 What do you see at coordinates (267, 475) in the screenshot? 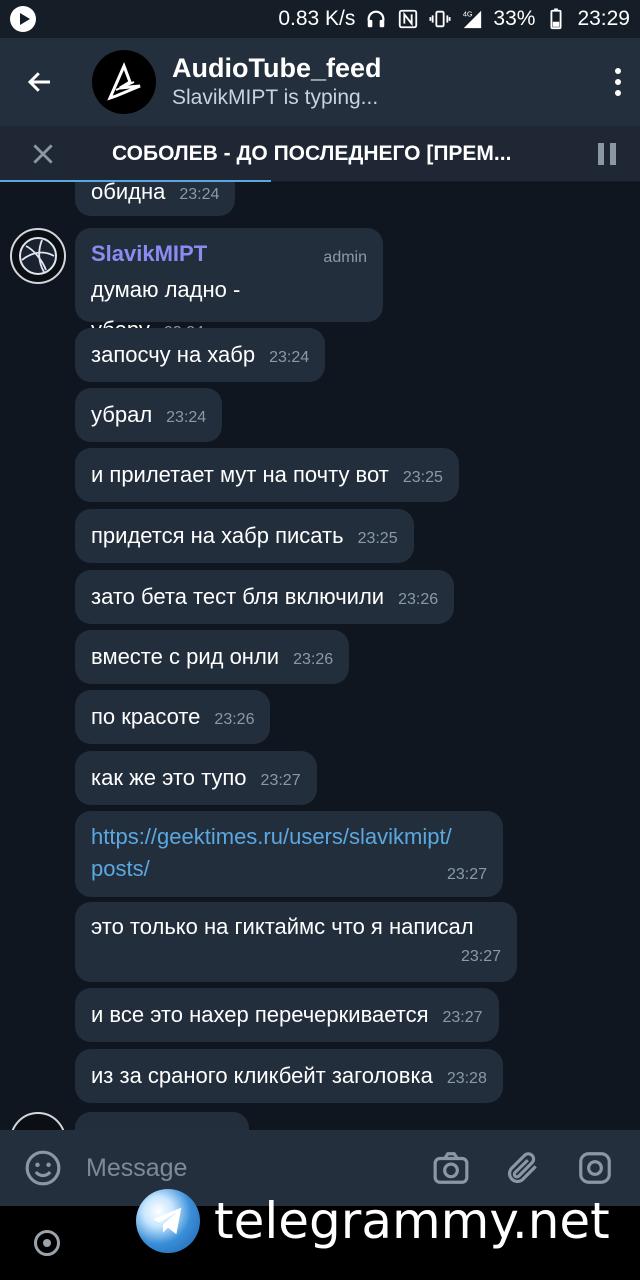
I see `message-bubble: и прилетает мут на почту вот 23:25` at bounding box center [267, 475].